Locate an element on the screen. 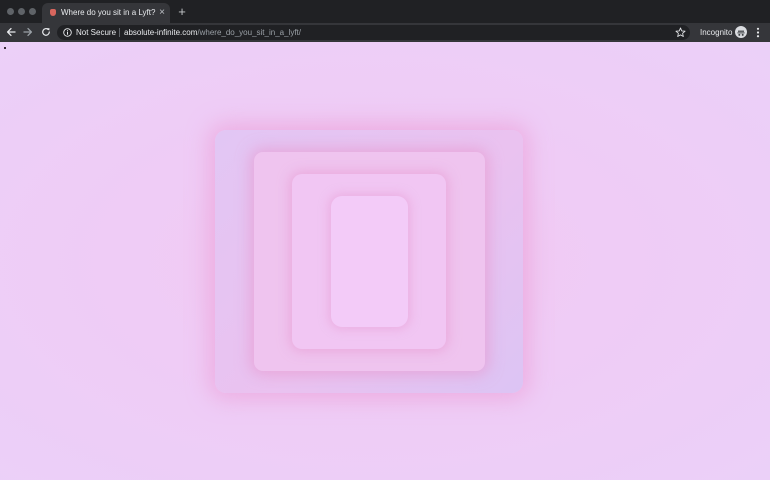 This screenshot has height=480, width=770. tab-strip: Where do you sit in a Lyft? × + is located at coordinates (385, 11).